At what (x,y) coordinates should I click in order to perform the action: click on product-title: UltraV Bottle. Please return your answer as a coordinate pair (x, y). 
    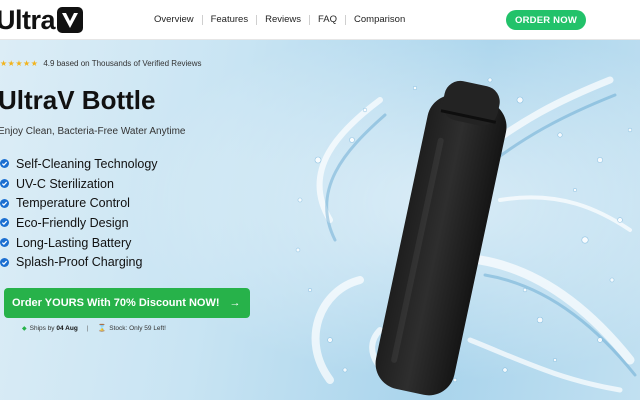
    Looking at the image, I should click on (78, 100).